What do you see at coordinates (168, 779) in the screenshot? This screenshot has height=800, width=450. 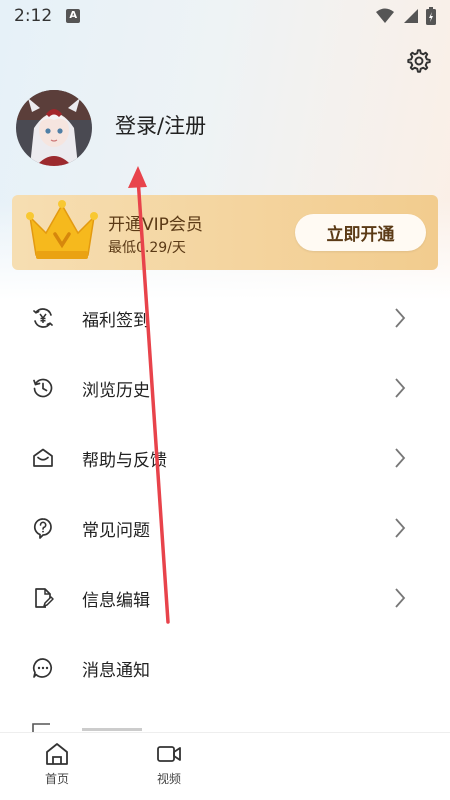 I see `tab-label: 视频` at bounding box center [168, 779].